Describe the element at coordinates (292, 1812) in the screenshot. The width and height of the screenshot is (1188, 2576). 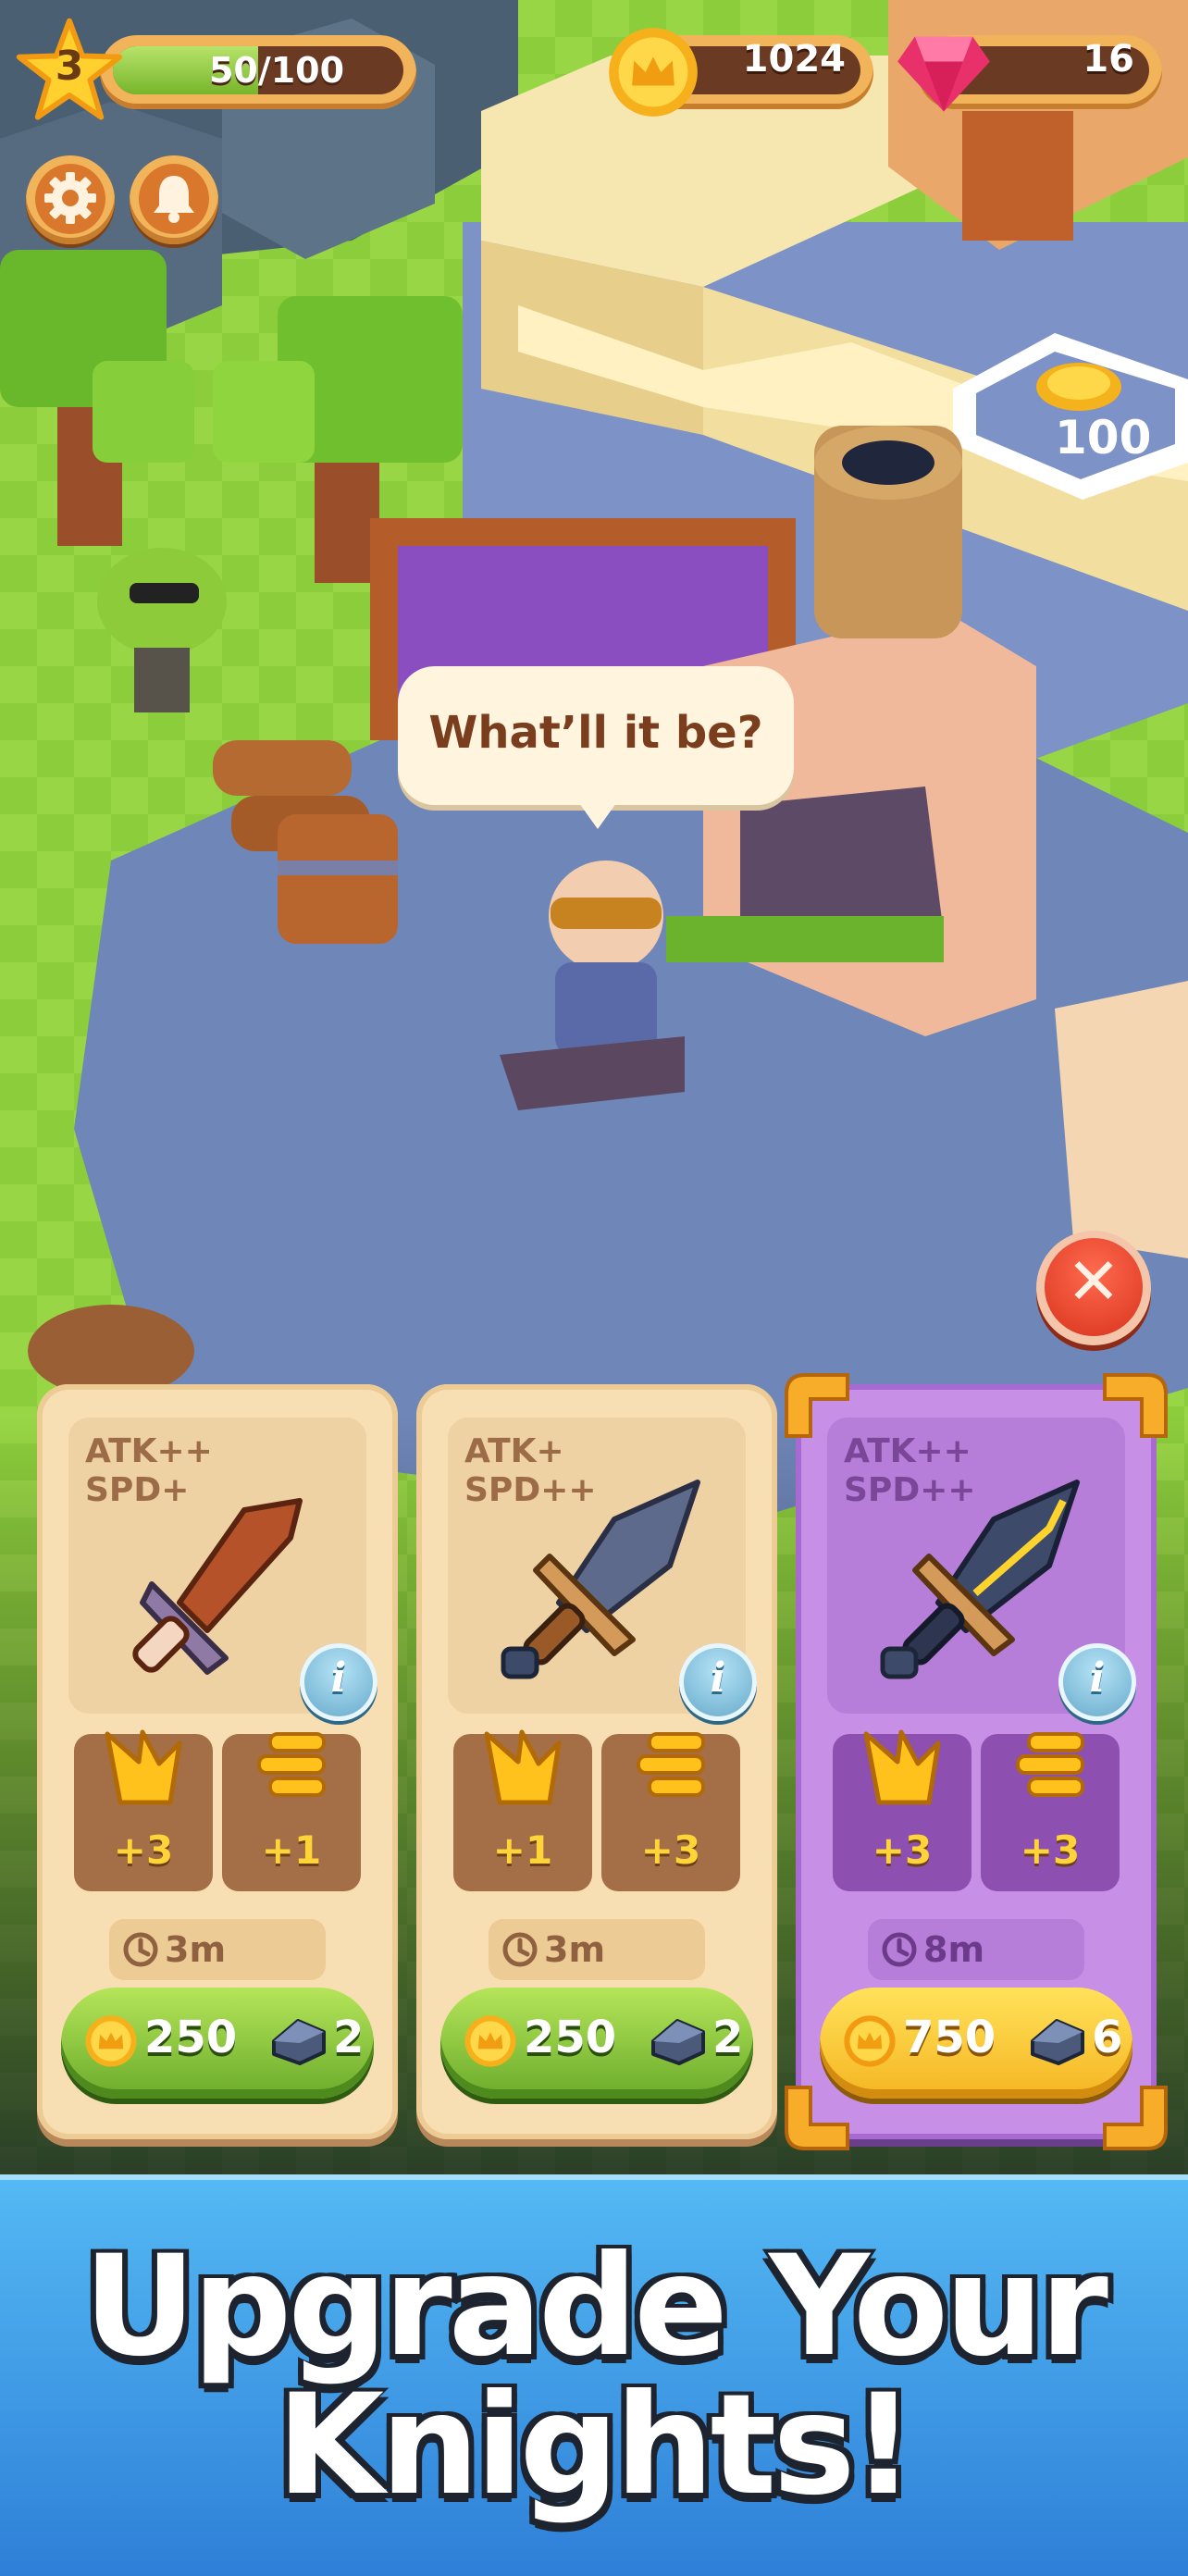
I see `speed-bonus: +1` at that location.